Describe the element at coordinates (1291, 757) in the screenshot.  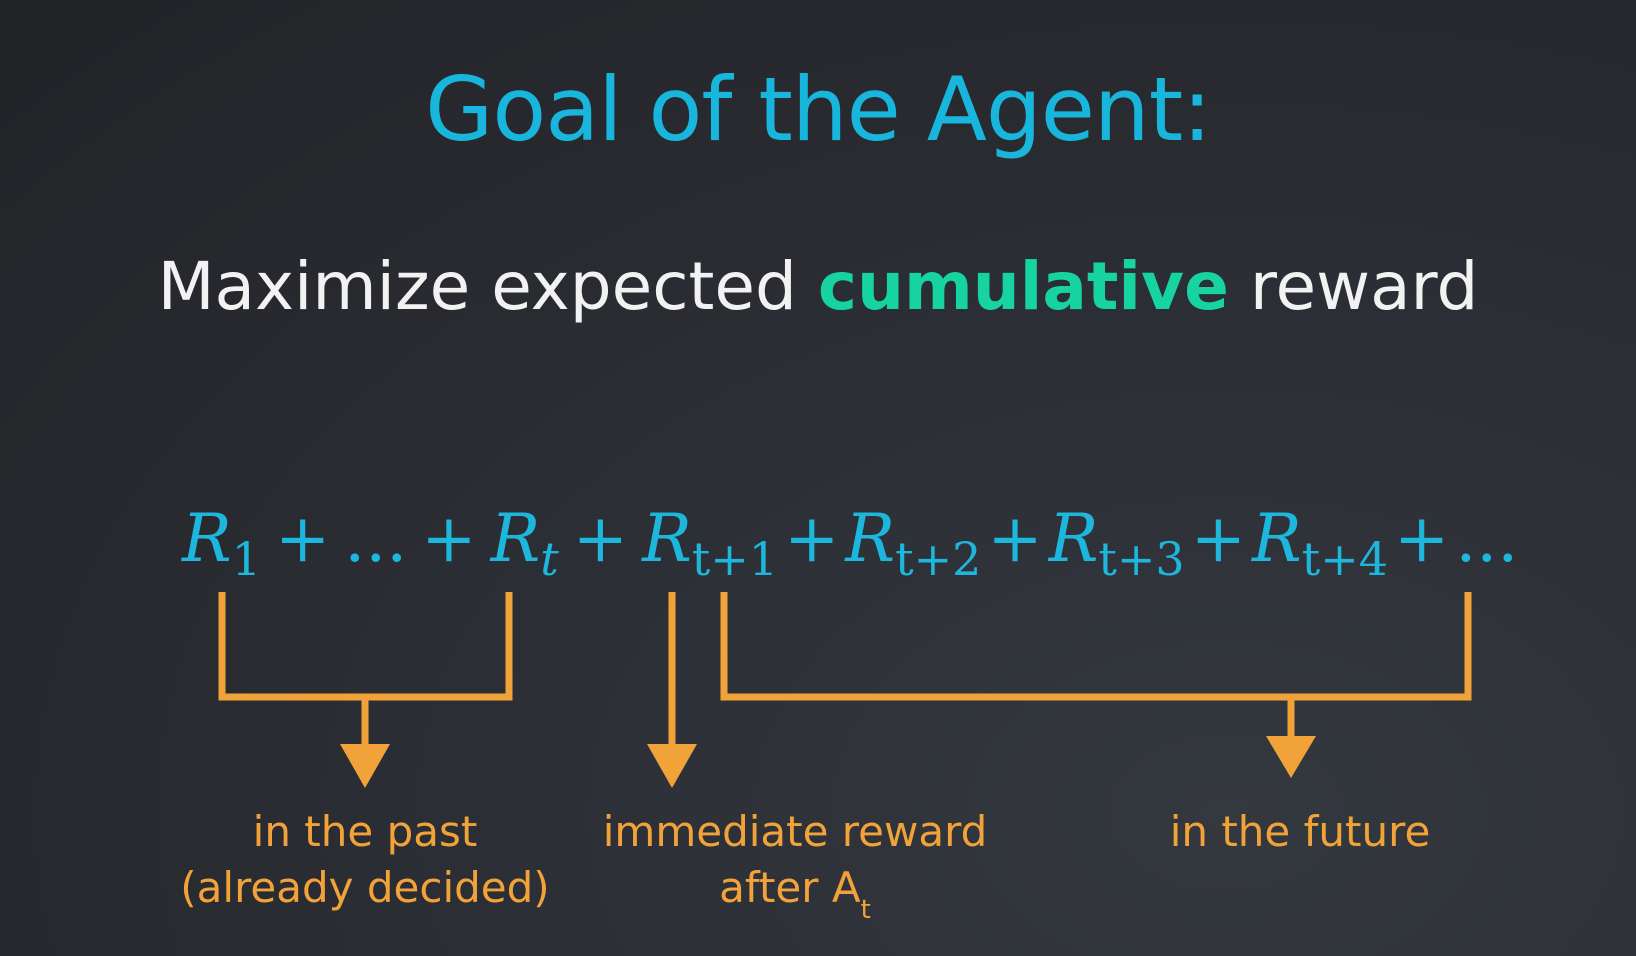
I see `future-arrow-head` at that location.